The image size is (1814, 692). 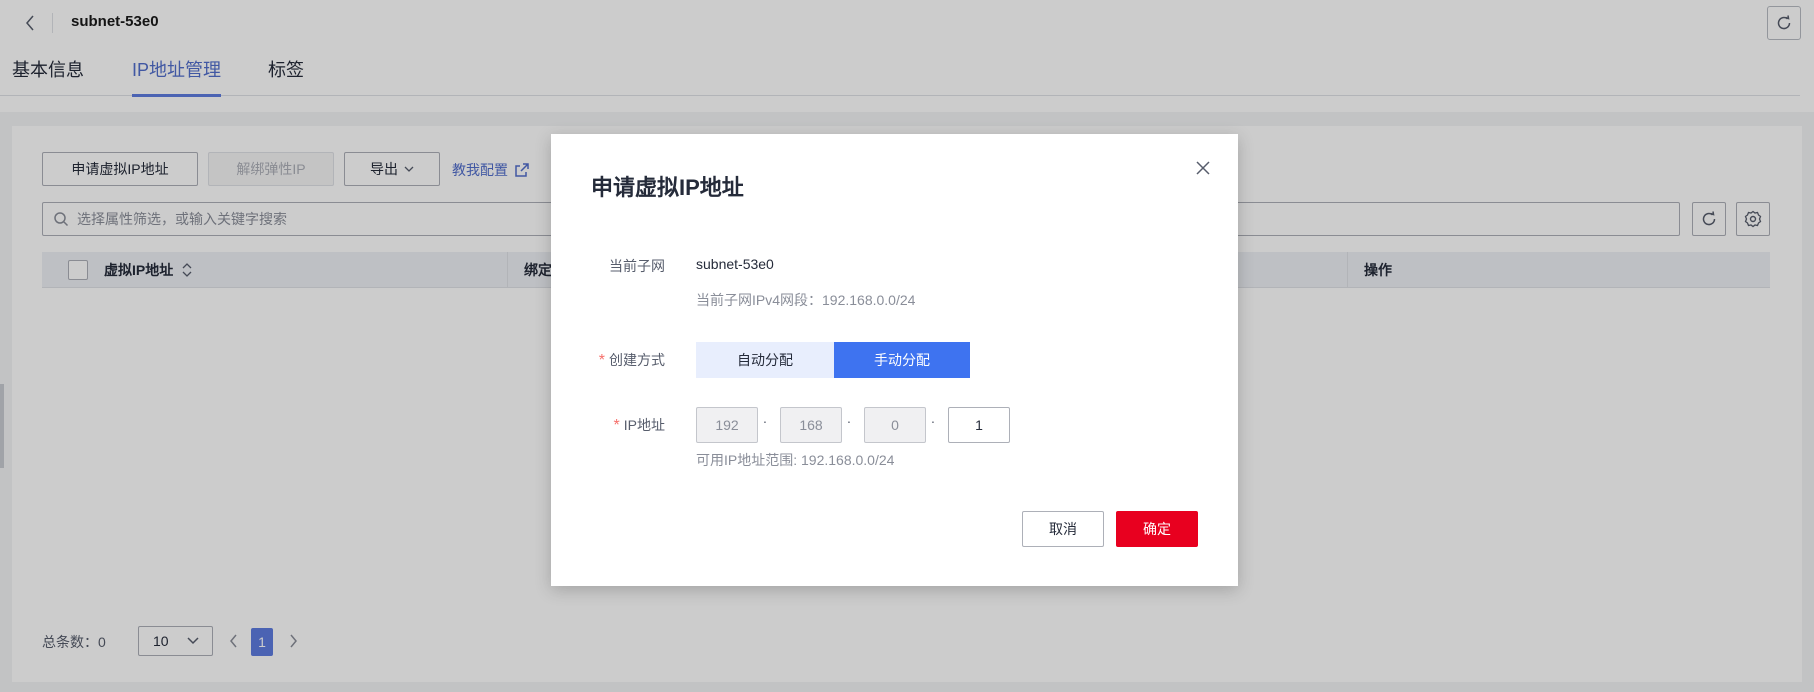 What do you see at coordinates (637, 360) in the screenshot?
I see `create-method-label: 创建方式` at bounding box center [637, 360].